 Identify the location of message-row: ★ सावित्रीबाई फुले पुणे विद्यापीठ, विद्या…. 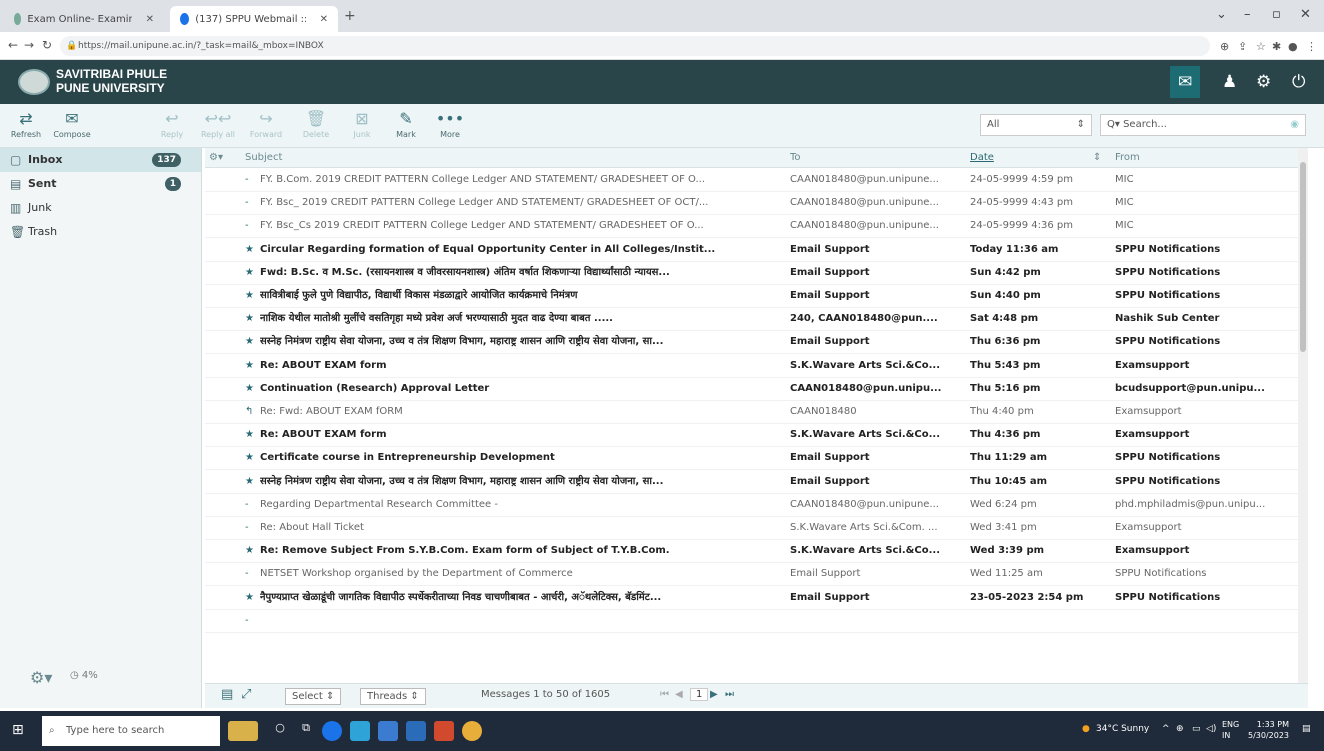
(751, 296).